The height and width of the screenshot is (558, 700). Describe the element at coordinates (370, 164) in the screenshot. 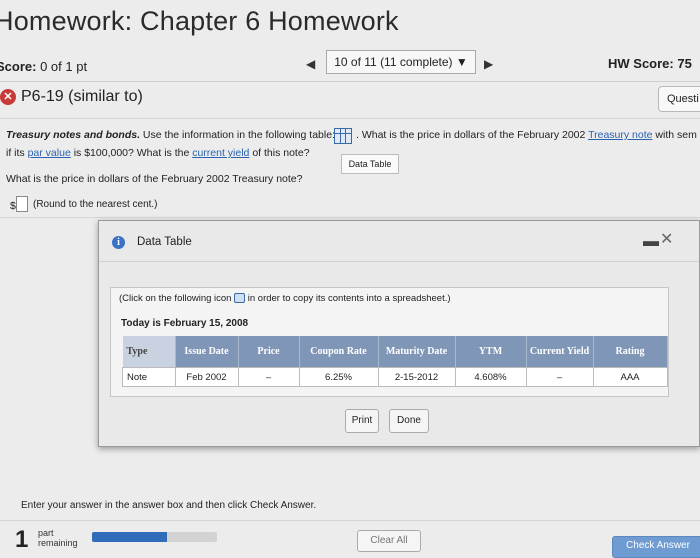

I see `data-table-button: Data Table` at that location.